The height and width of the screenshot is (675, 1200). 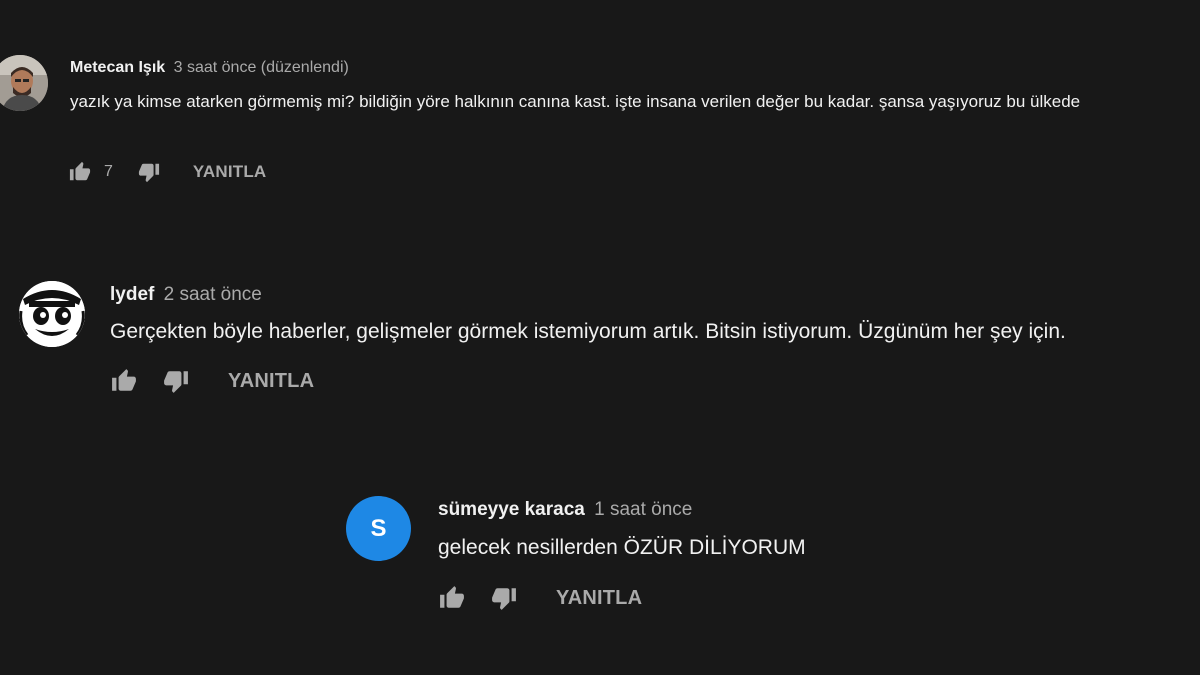 I want to click on comment-toolbar: YANITLA, so click(x=540, y=598).